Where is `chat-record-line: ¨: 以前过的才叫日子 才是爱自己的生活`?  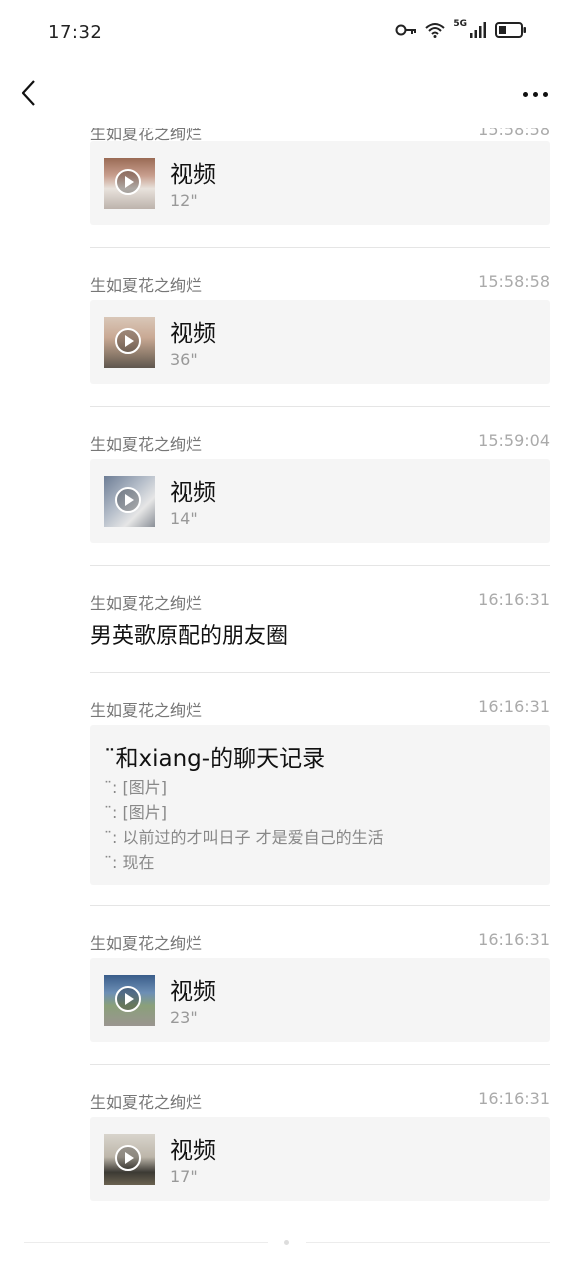 chat-record-line: ¨: 以前过的才叫日子 才是爱自己的生活 is located at coordinates (244, 837).